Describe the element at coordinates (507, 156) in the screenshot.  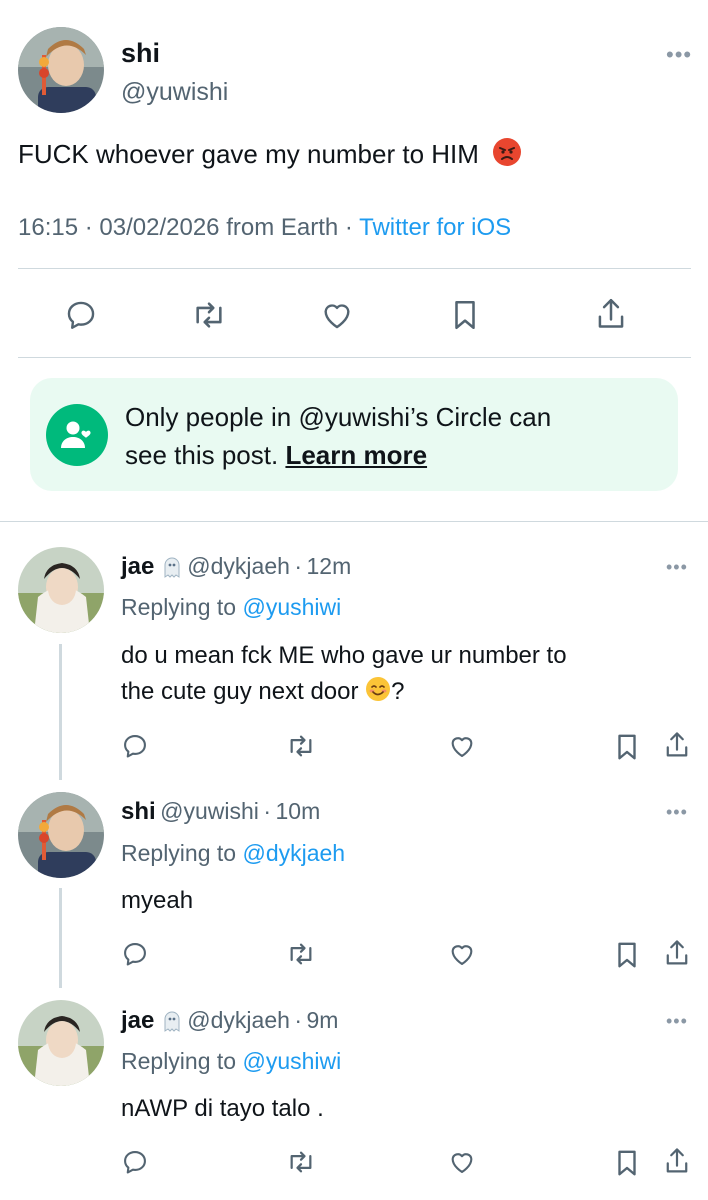
I see `angry-face-emoji-icon` at that location.